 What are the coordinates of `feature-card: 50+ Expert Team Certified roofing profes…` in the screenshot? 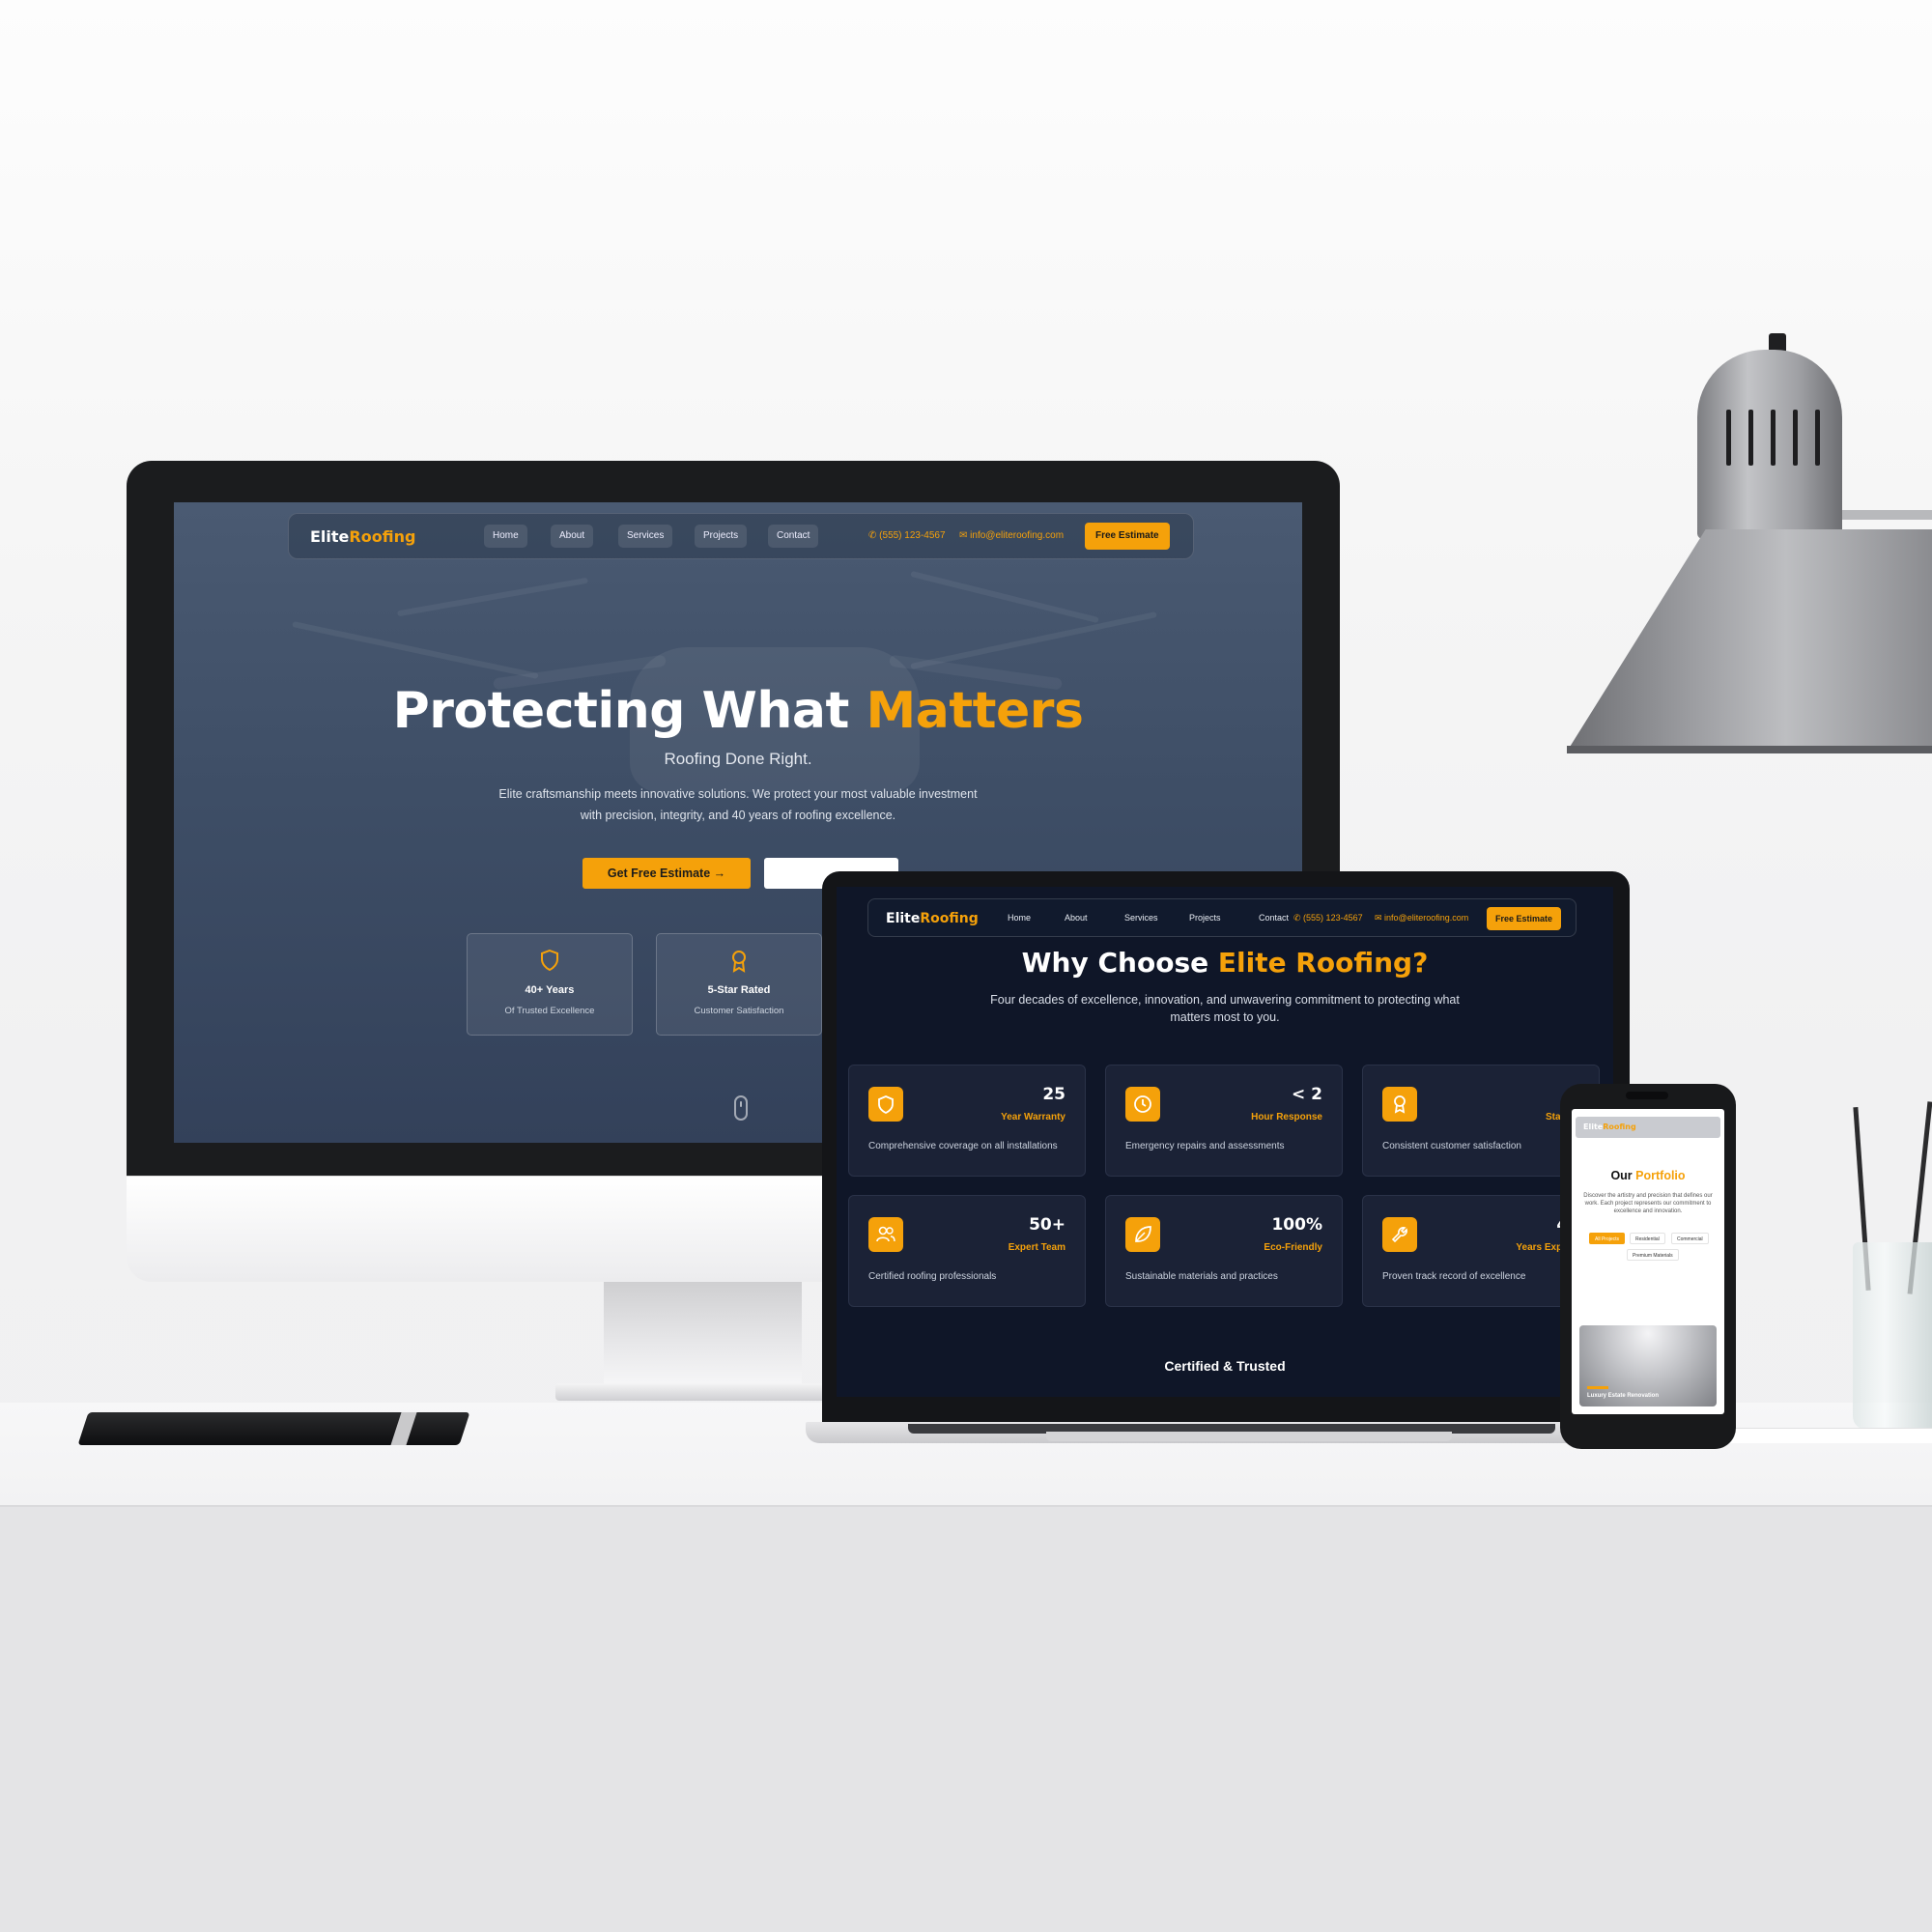 It's located at (967, 1251).